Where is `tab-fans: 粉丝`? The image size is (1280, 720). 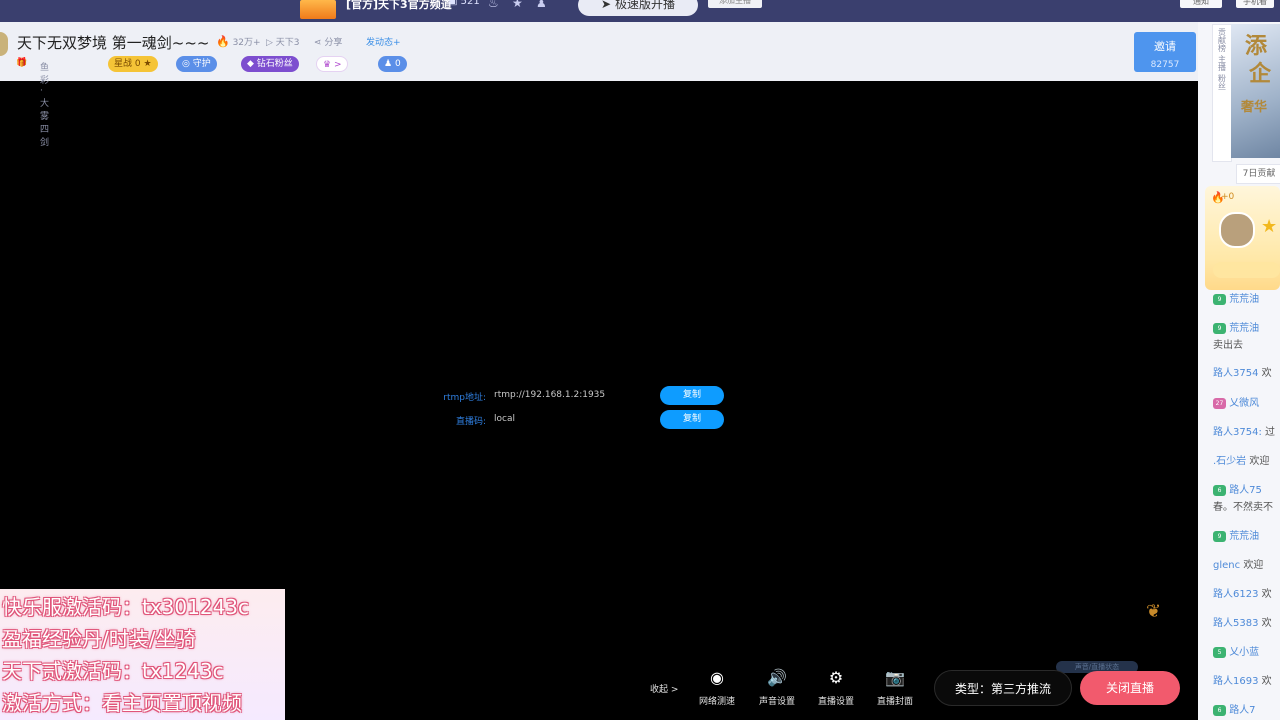 tab-fans: 粉丝 is located at coordinates (1222, 82).